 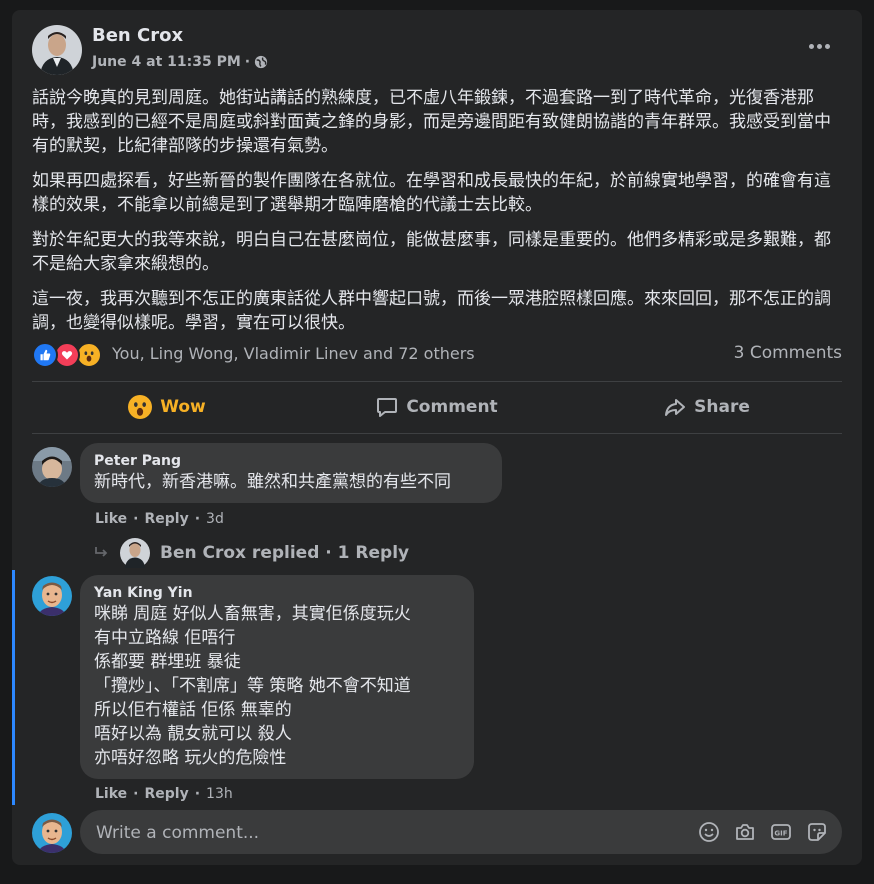 I want to click on post-meta: June 4 at 11:35 PM ·, so click(x=180, y=62).